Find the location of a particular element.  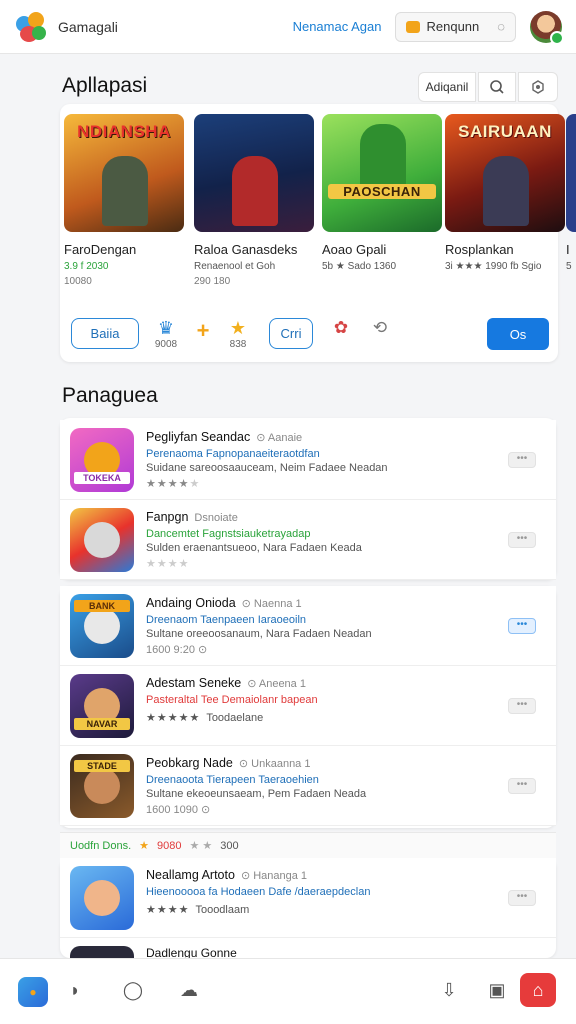

item-desc: Dancemtet Fagnstsiauketrayadap is located at coordinates (228, 534).